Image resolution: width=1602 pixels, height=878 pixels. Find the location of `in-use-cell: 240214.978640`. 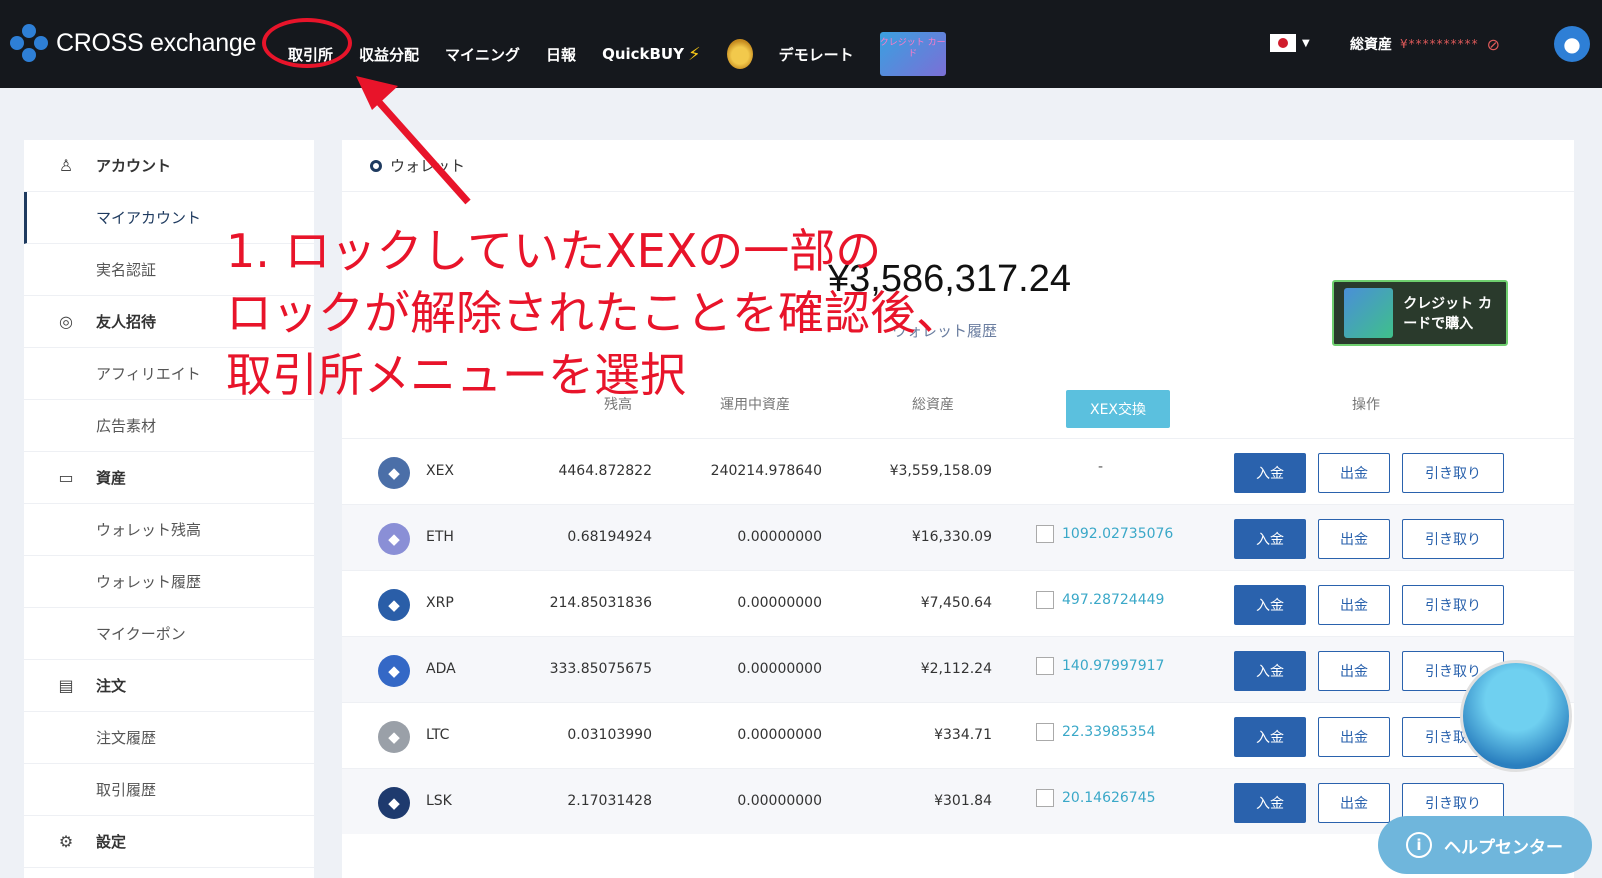

in-use-cell: 240214.978640 is located at coordinates (766, 471).